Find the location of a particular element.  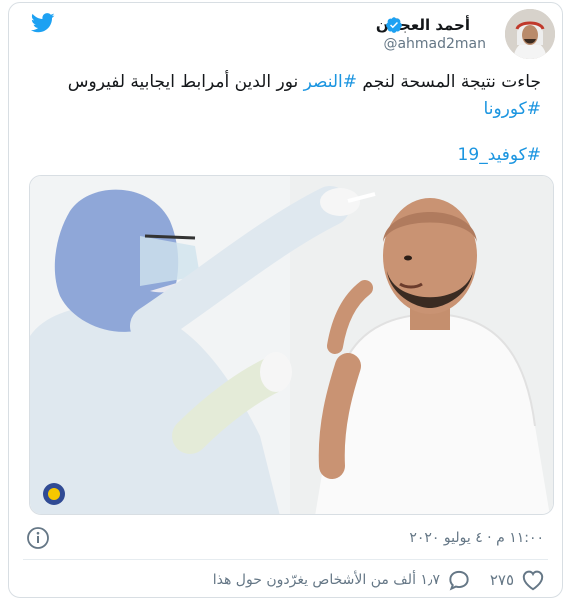

speech-bubble-icon is located at coordinates (459, 580).